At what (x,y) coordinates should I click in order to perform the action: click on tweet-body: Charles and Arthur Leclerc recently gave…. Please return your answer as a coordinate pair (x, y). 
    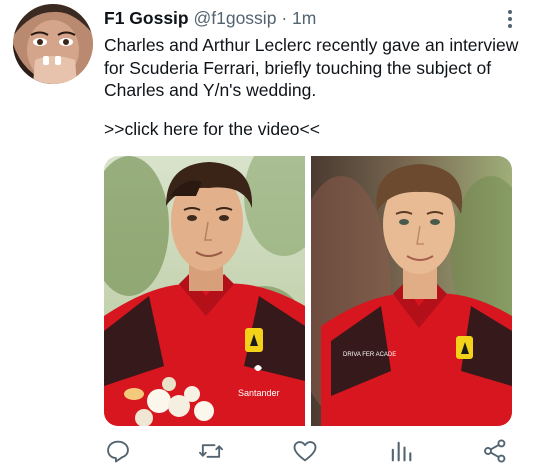
    Looking at the image, I should click on (311, 67).